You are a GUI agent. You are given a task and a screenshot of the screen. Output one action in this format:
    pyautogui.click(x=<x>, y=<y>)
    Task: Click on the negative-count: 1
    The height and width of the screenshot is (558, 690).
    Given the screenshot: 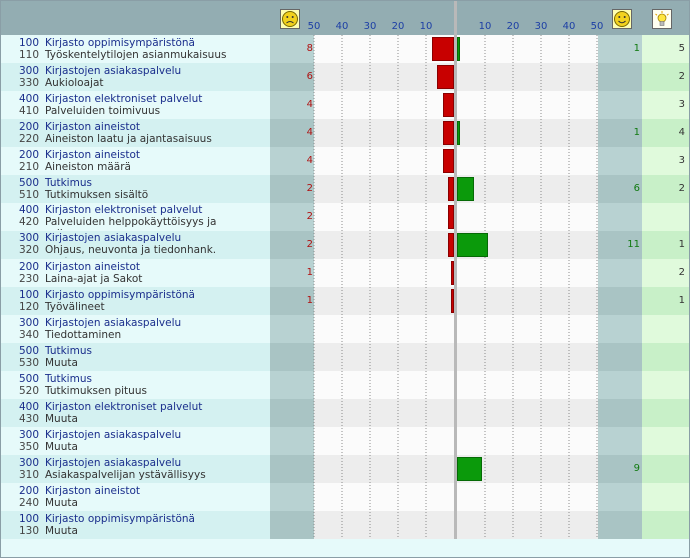 What is the action you would take?
    pyautogui.click(x=309, y=300)
    